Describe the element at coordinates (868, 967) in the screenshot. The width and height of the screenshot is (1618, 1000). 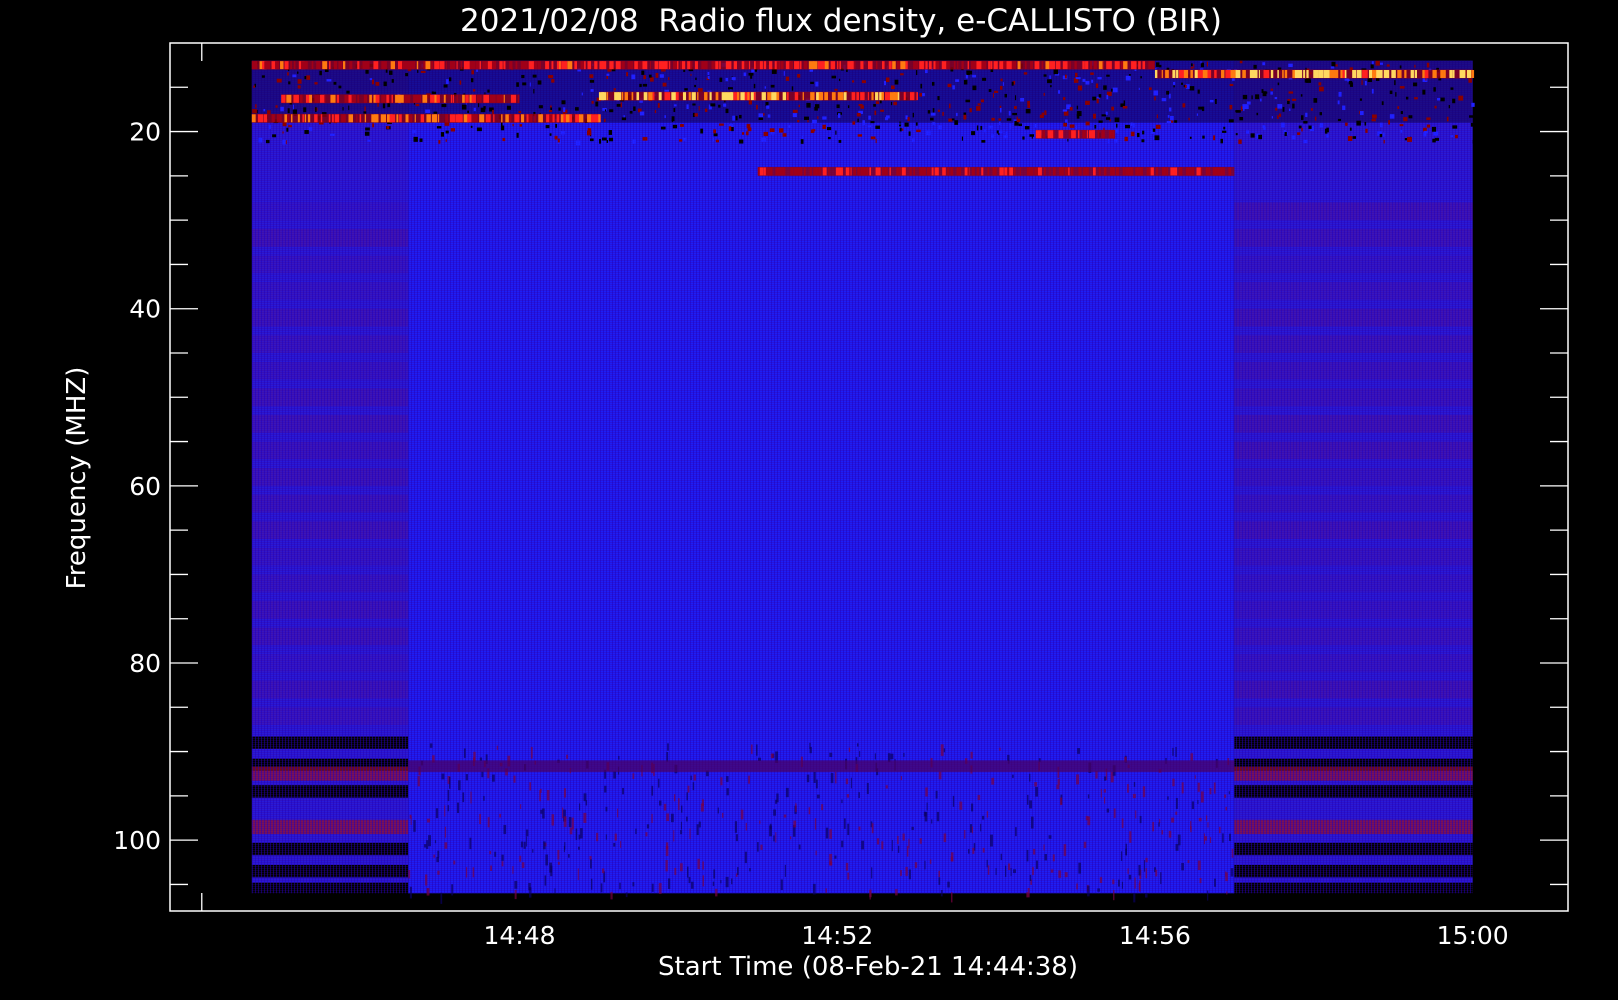
I see `x-axis-label: Start Time (08-Feb-21 14:44:38)` at that location.